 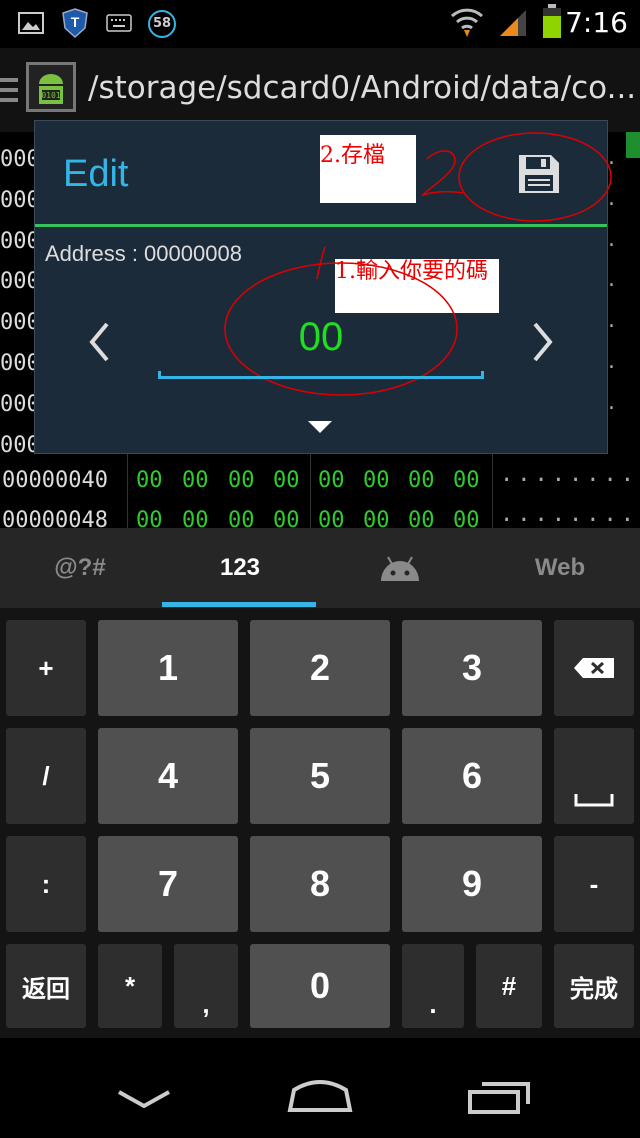 I want to click on navigation-bar, so click(x=320, y=1088).